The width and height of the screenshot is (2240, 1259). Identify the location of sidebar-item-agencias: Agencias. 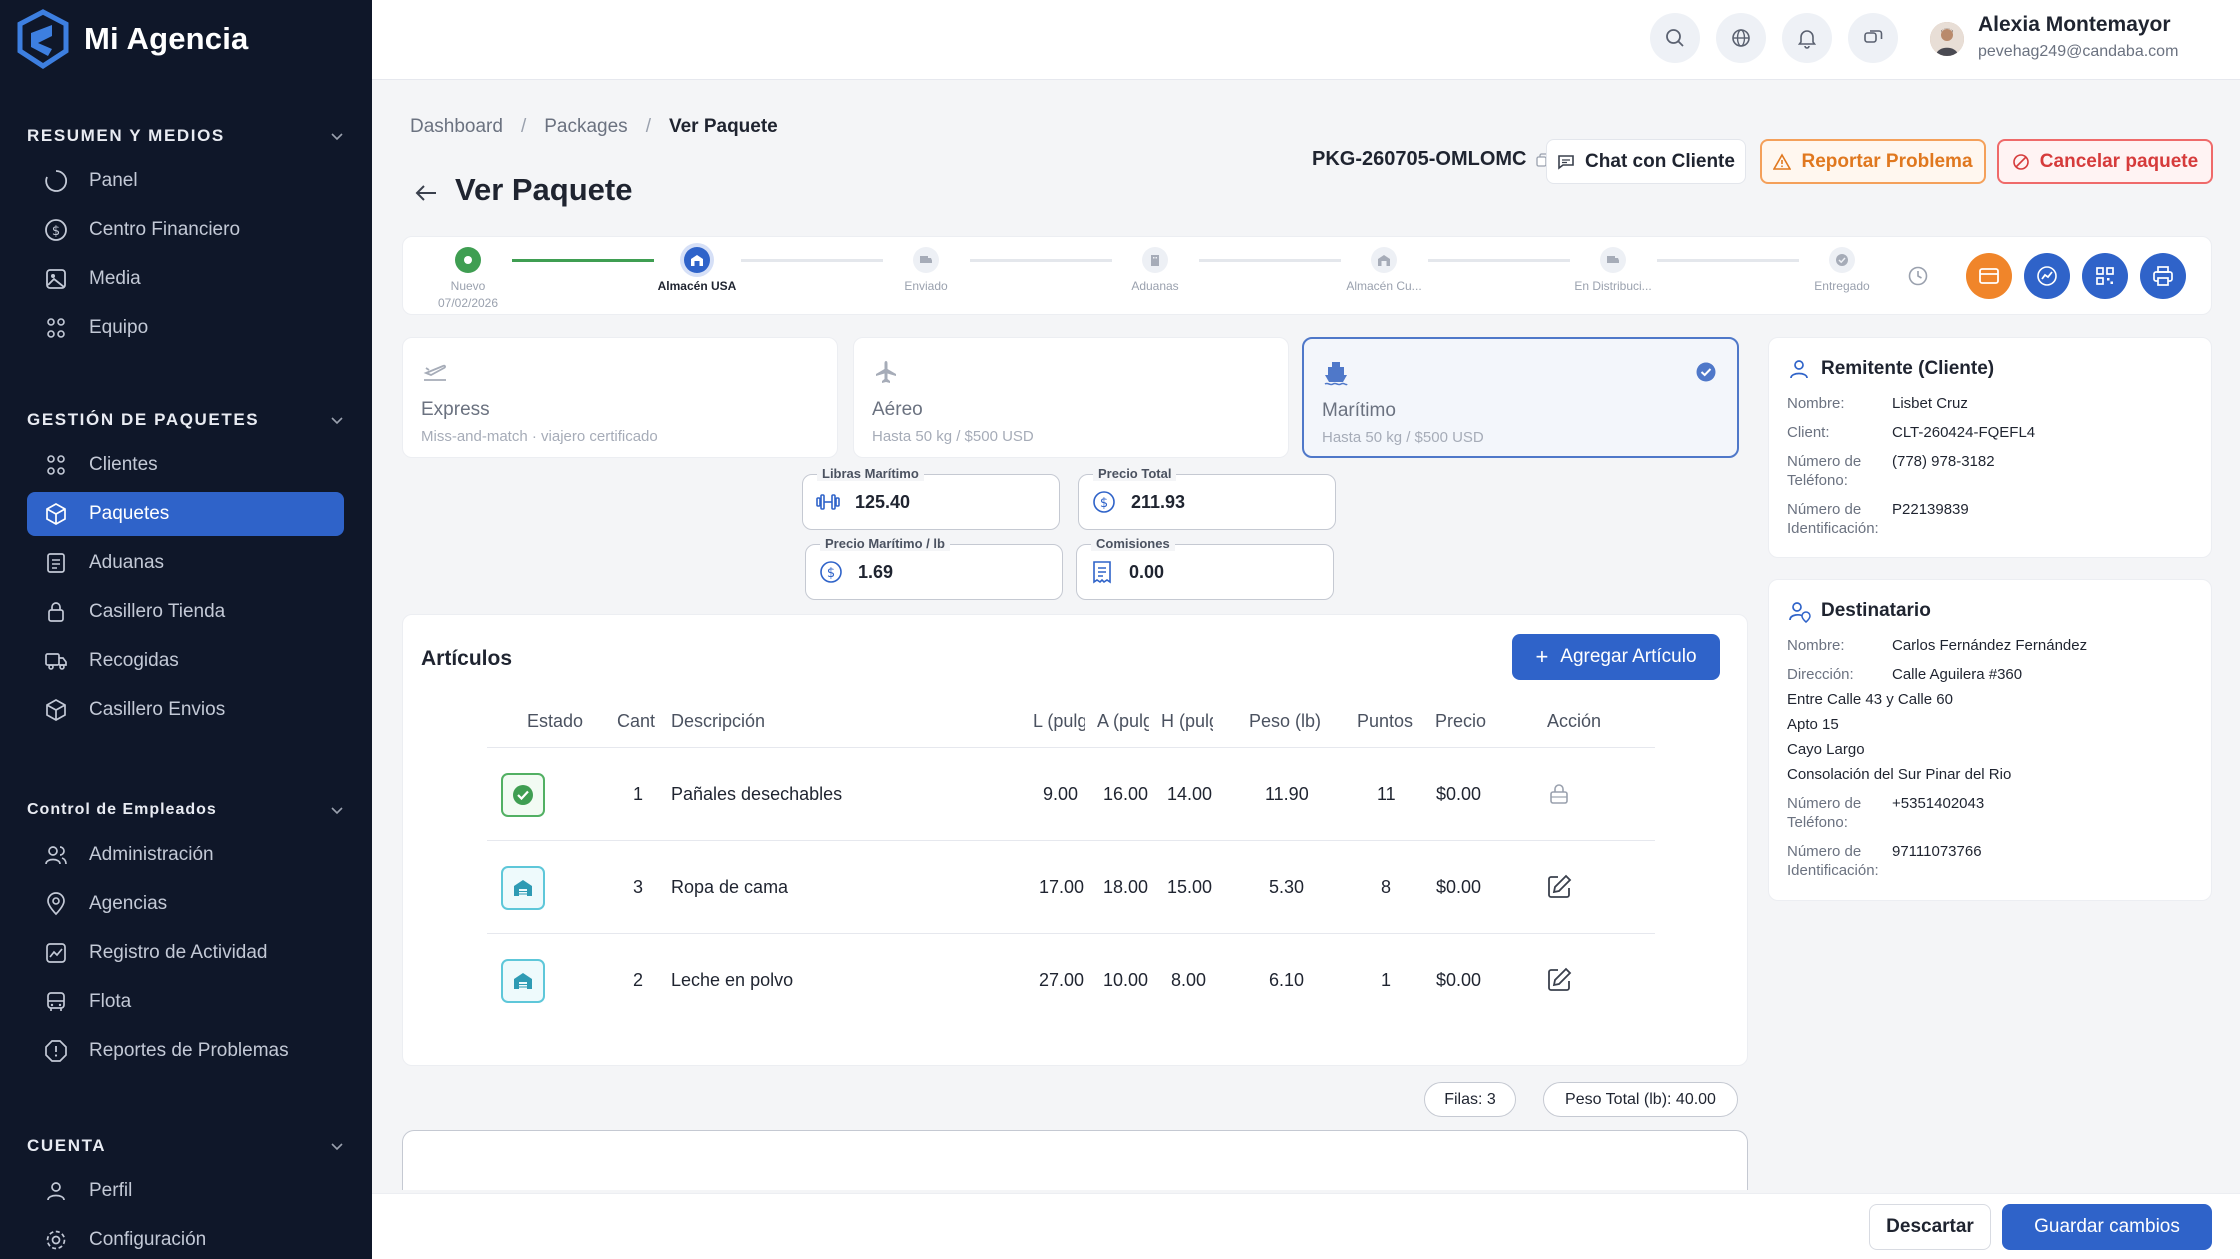
(185, 904).